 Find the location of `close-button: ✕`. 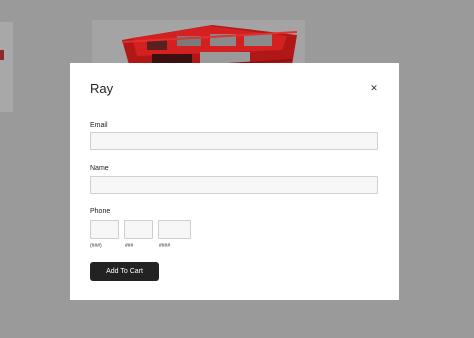

close-button: ✕ is located at coordinates (374, 88).